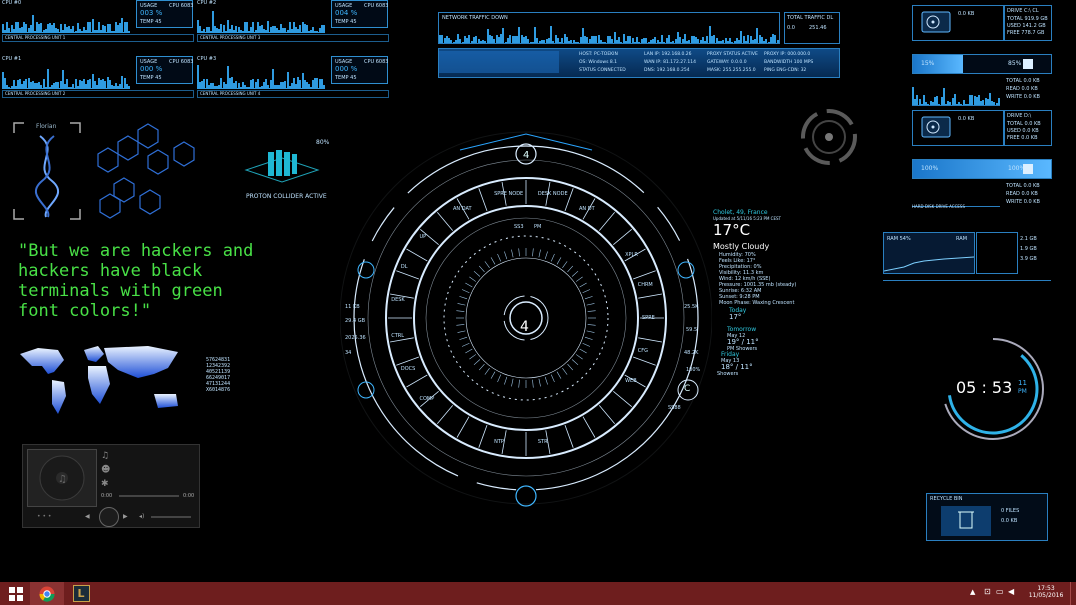 This screenshot has height=605, width=1076. What do you see at coordinates (1011, 592) in the screenshot?
I see `tray-volume-icon: ◀` at bounding box center [1011, 592].